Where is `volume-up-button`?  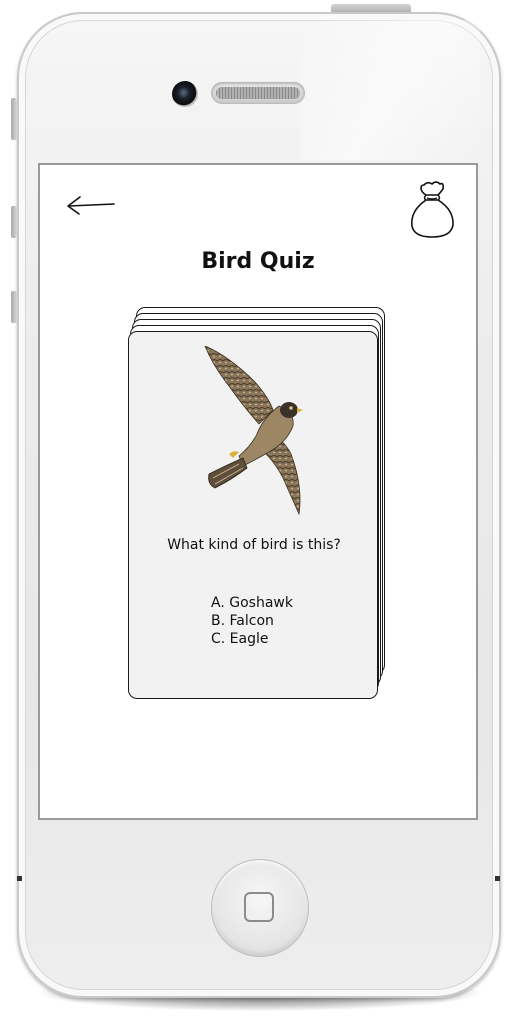 volume-up-button is located at coordinates (14, 222).